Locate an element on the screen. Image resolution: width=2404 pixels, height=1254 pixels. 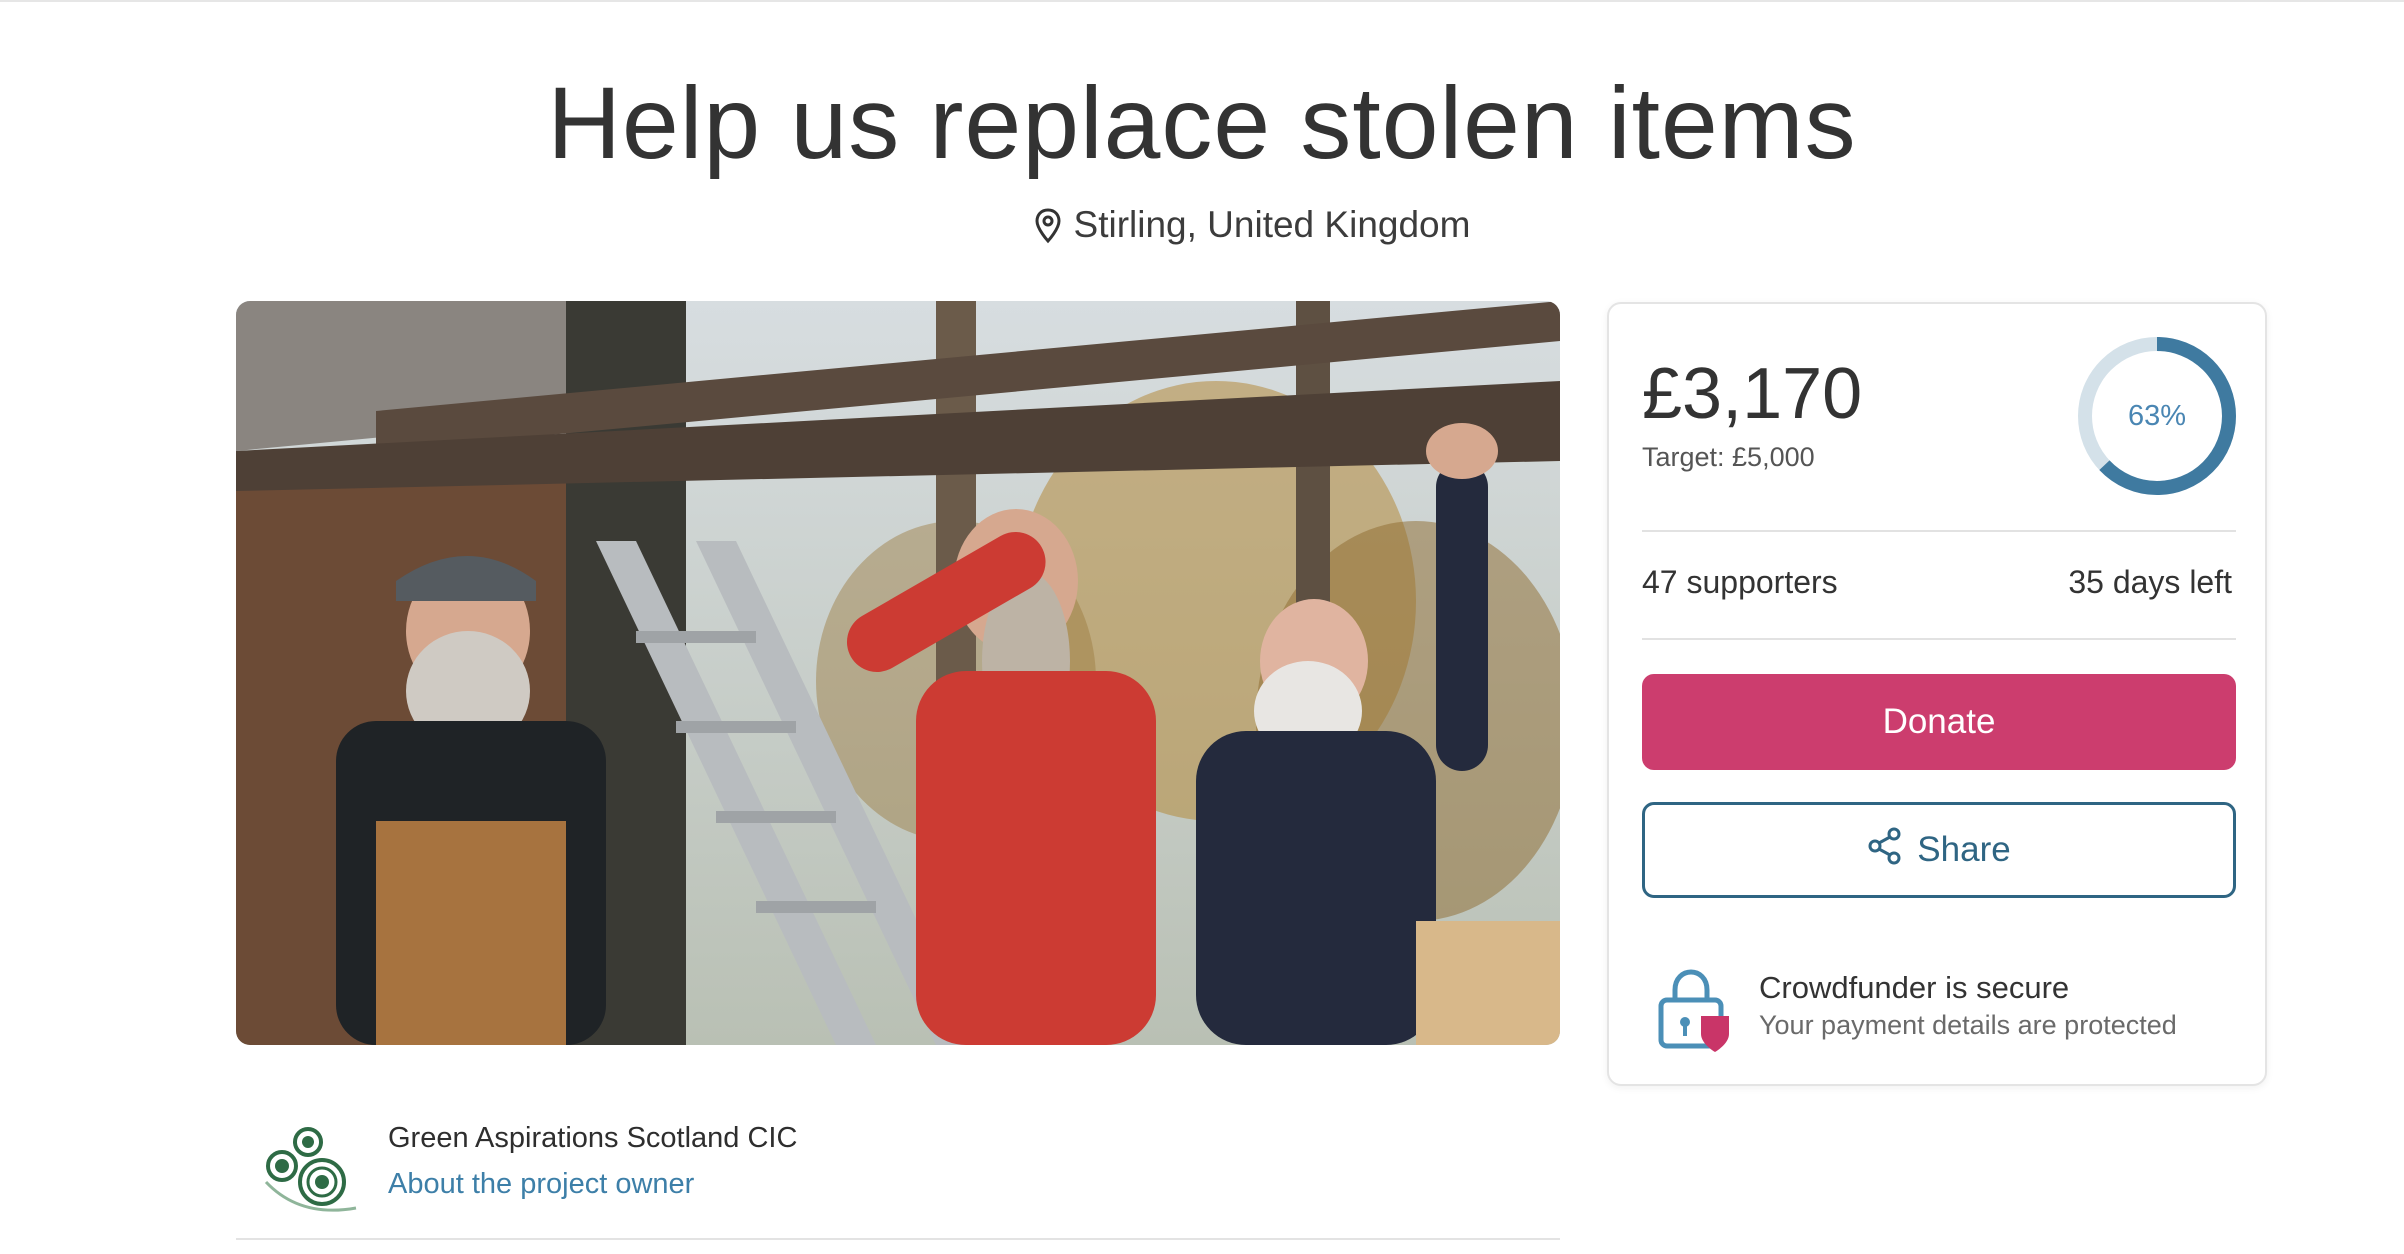
page-title: Help us replace stolen items is located at coordinates (1202, 123).